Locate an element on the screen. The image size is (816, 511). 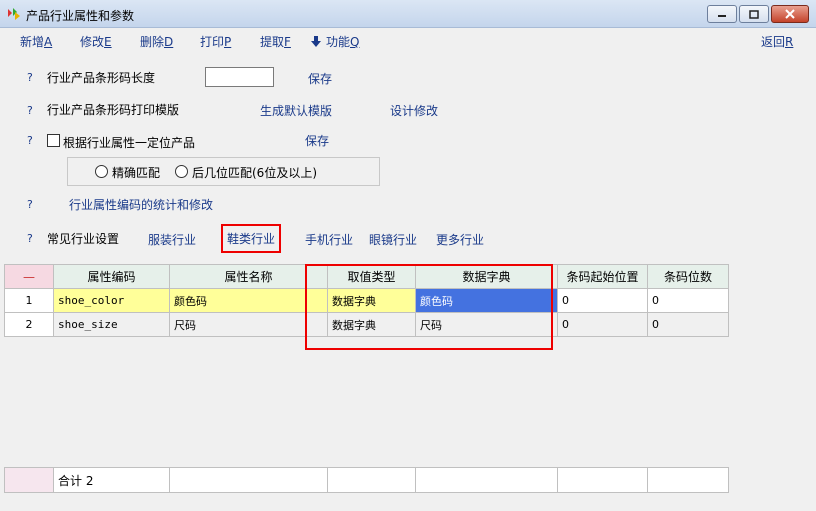
match-mode-group: 精确匹配 后几位匹配(6位及以上) is located at coordinates (223, 171).